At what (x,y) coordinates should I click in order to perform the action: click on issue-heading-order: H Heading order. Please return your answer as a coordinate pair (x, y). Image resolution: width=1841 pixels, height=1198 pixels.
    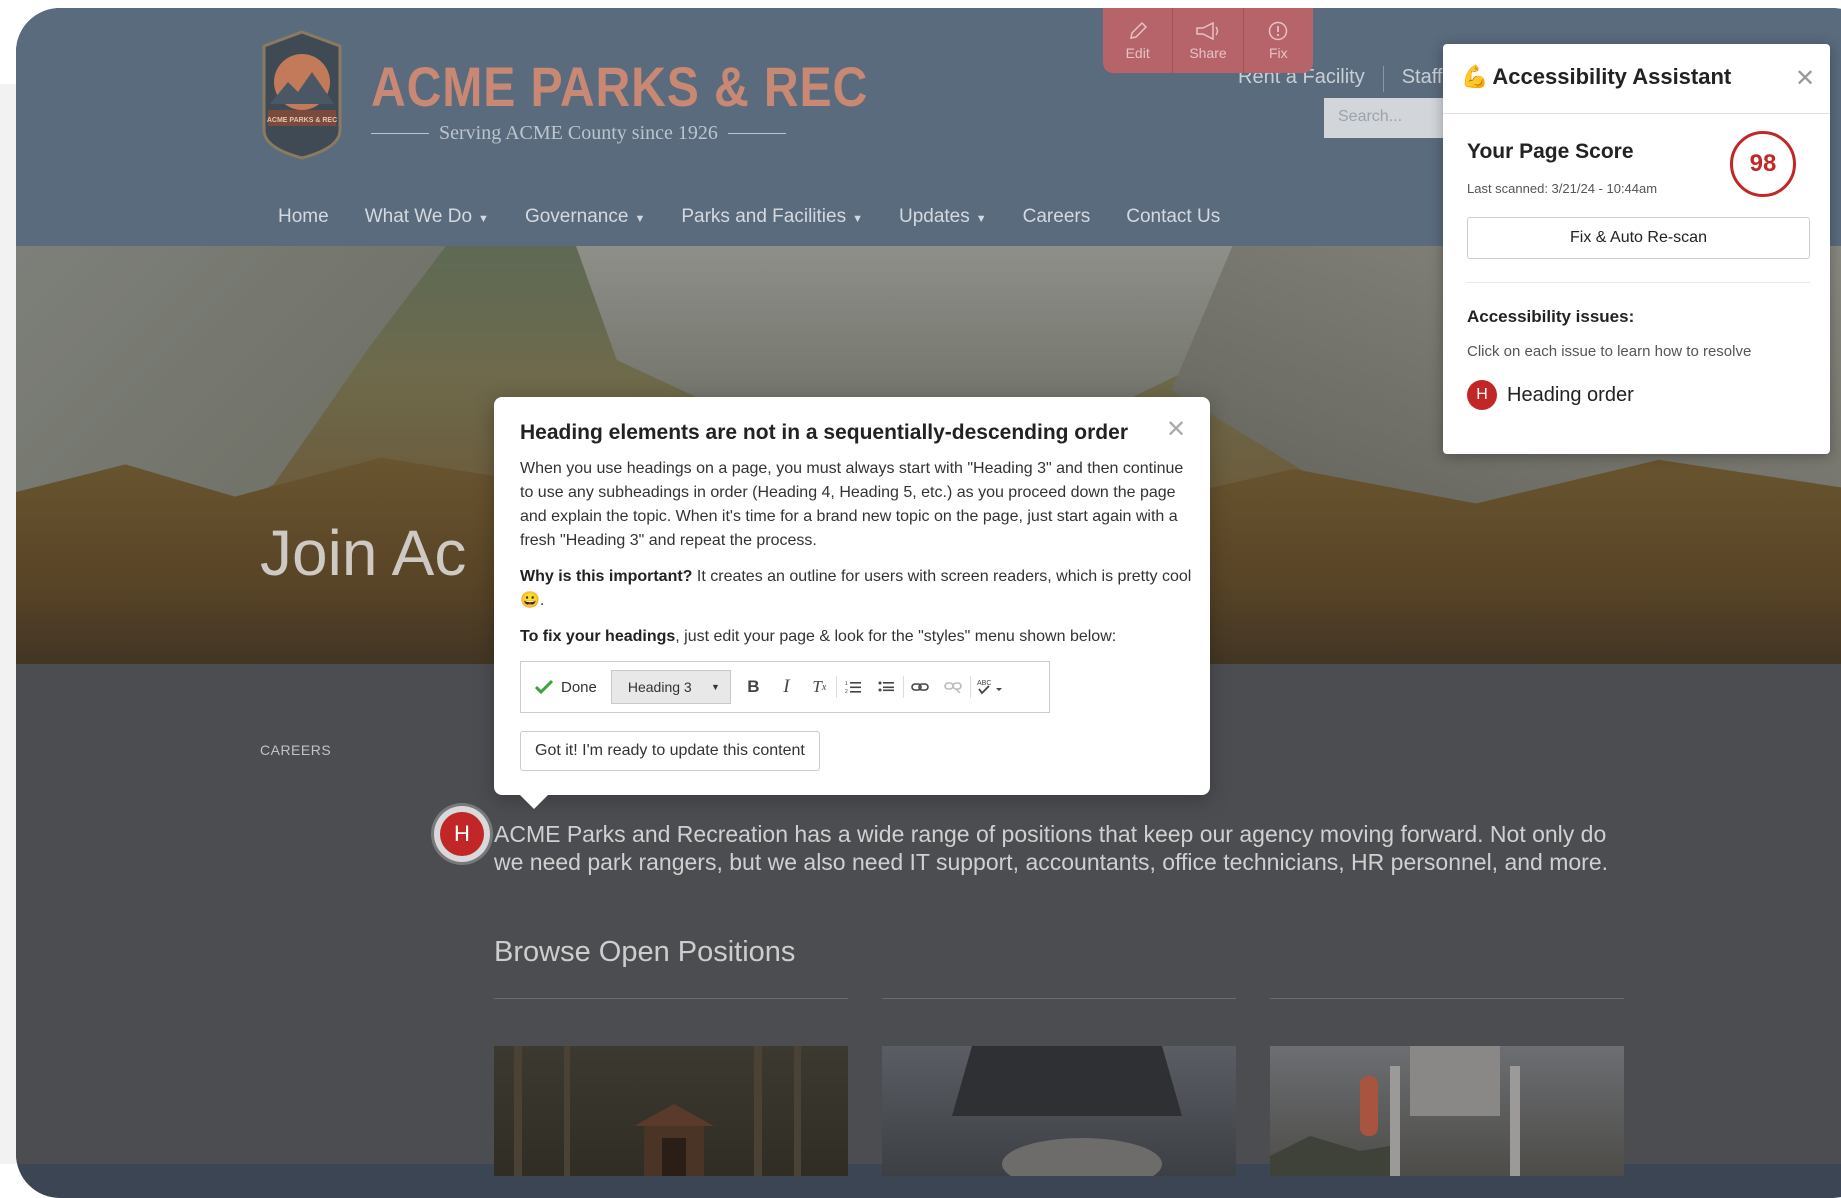
    Looking at the image, I should click on (1550, 395).